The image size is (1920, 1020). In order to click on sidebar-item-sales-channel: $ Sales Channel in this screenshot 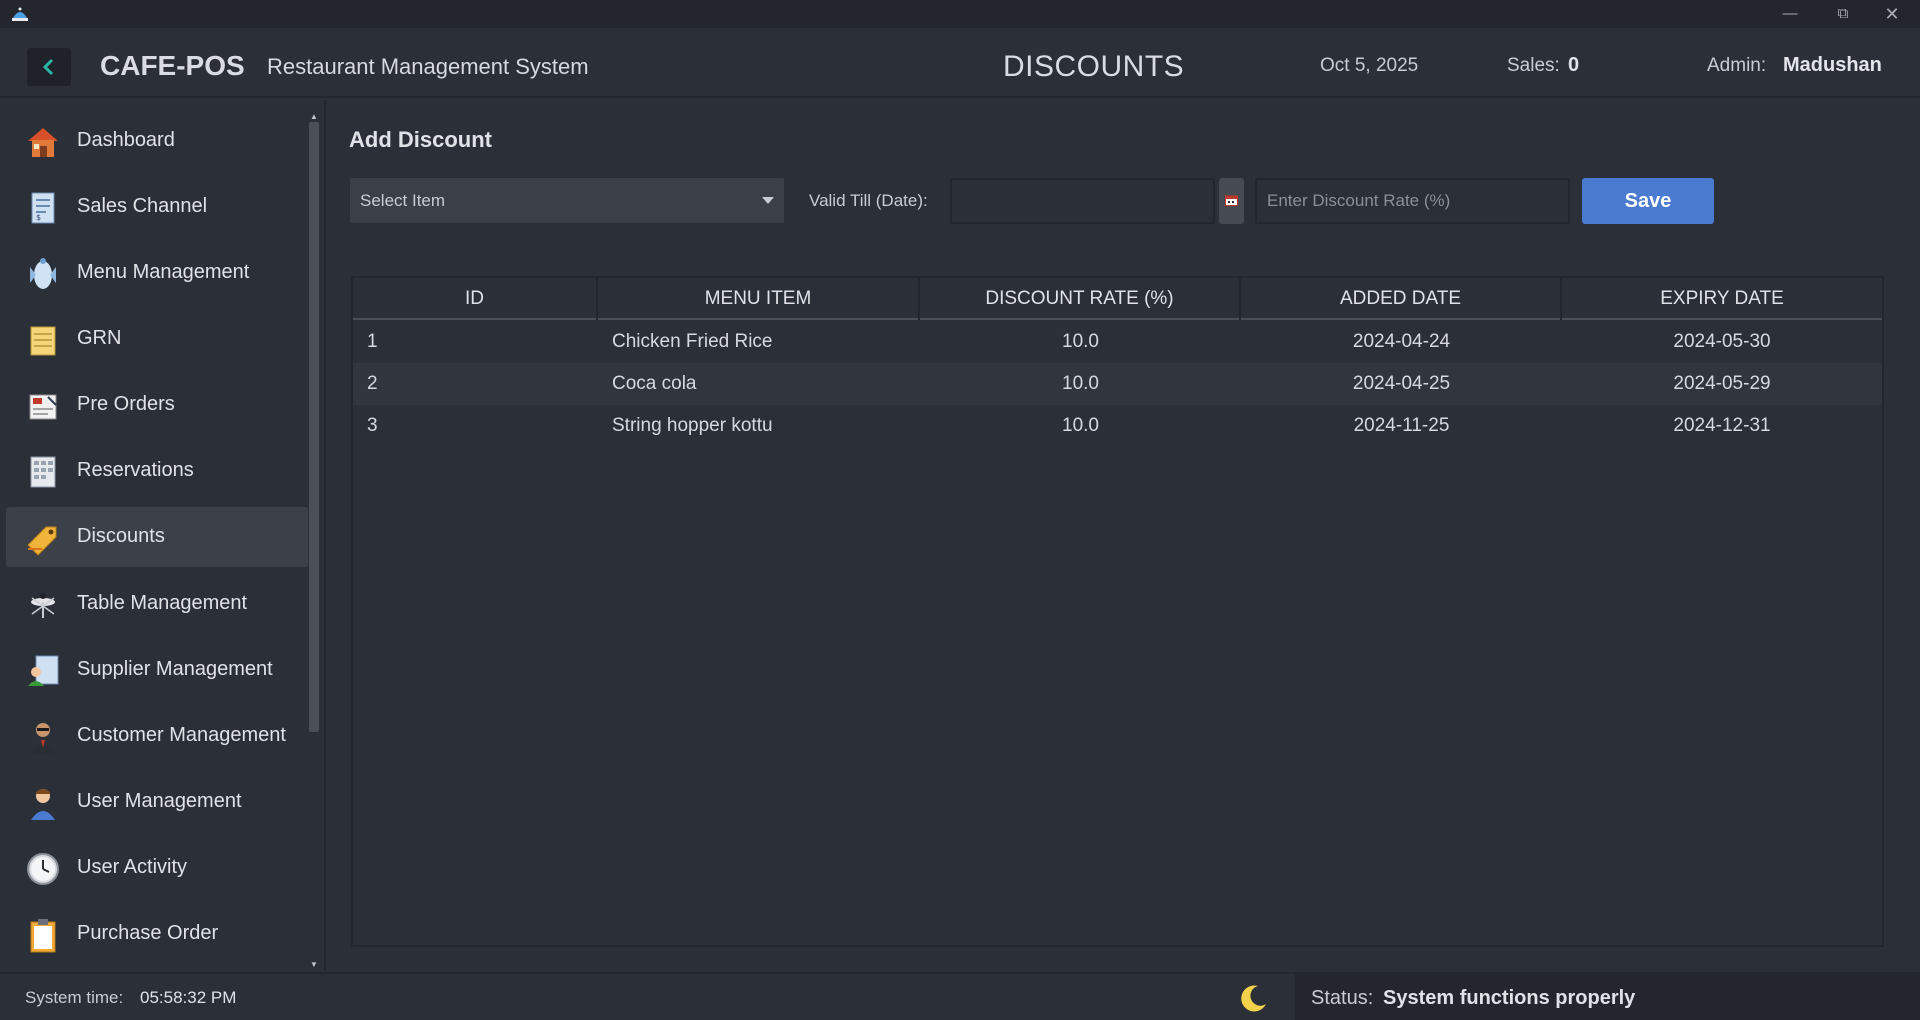, I will do `click(157, 207)`.